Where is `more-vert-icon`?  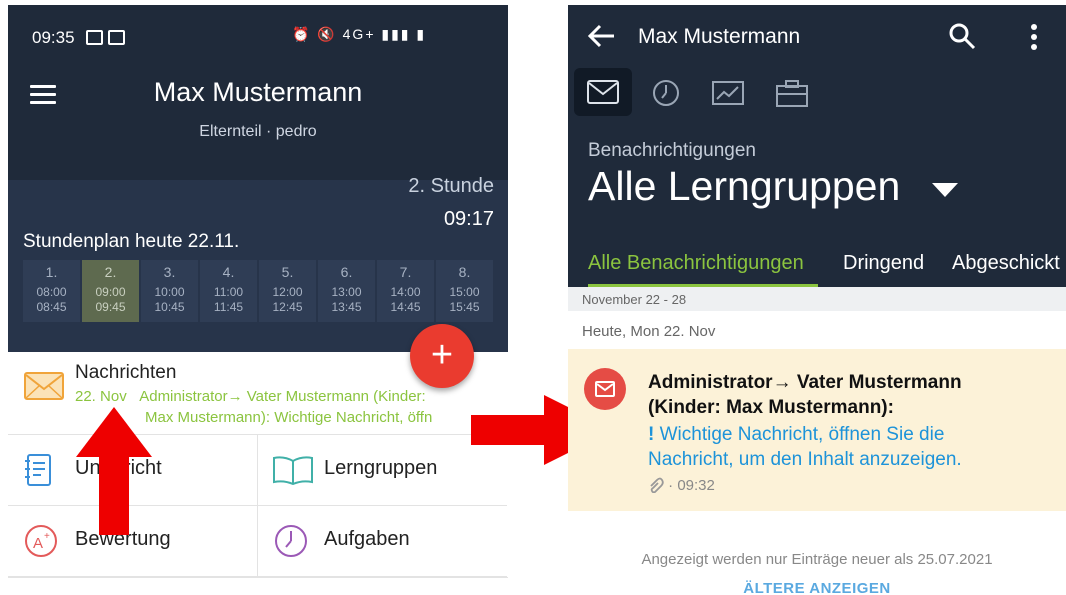 more-vert-icon is located at coordinates (1034, 38).